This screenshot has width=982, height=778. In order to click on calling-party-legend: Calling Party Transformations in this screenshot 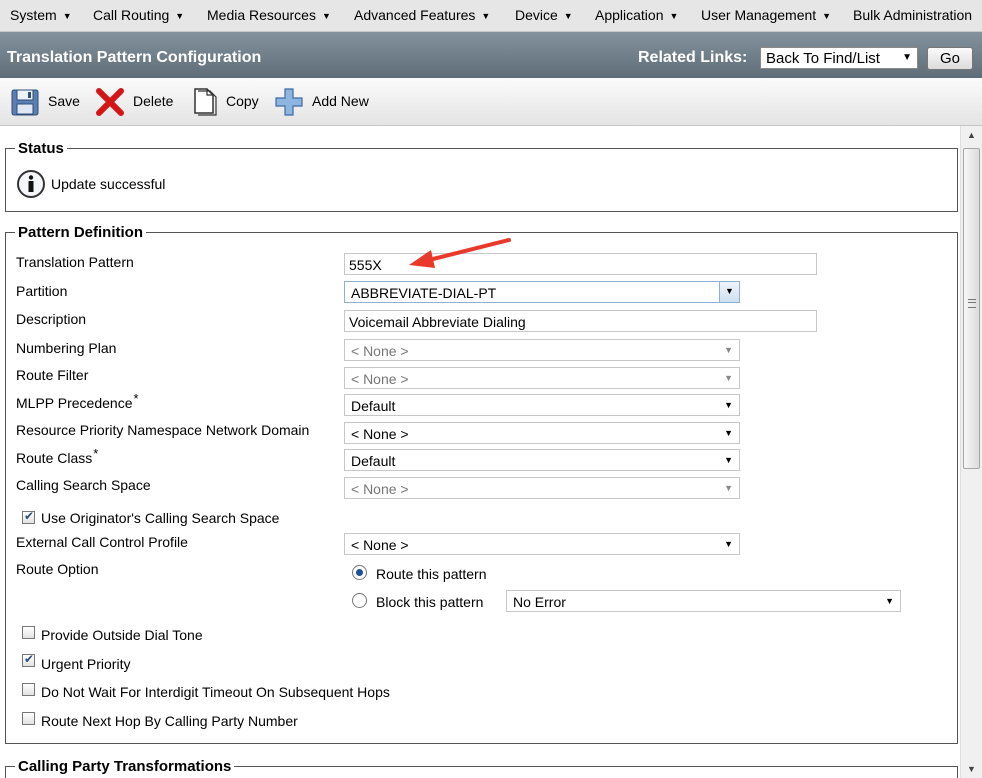, I will do `click(125, 766)`.